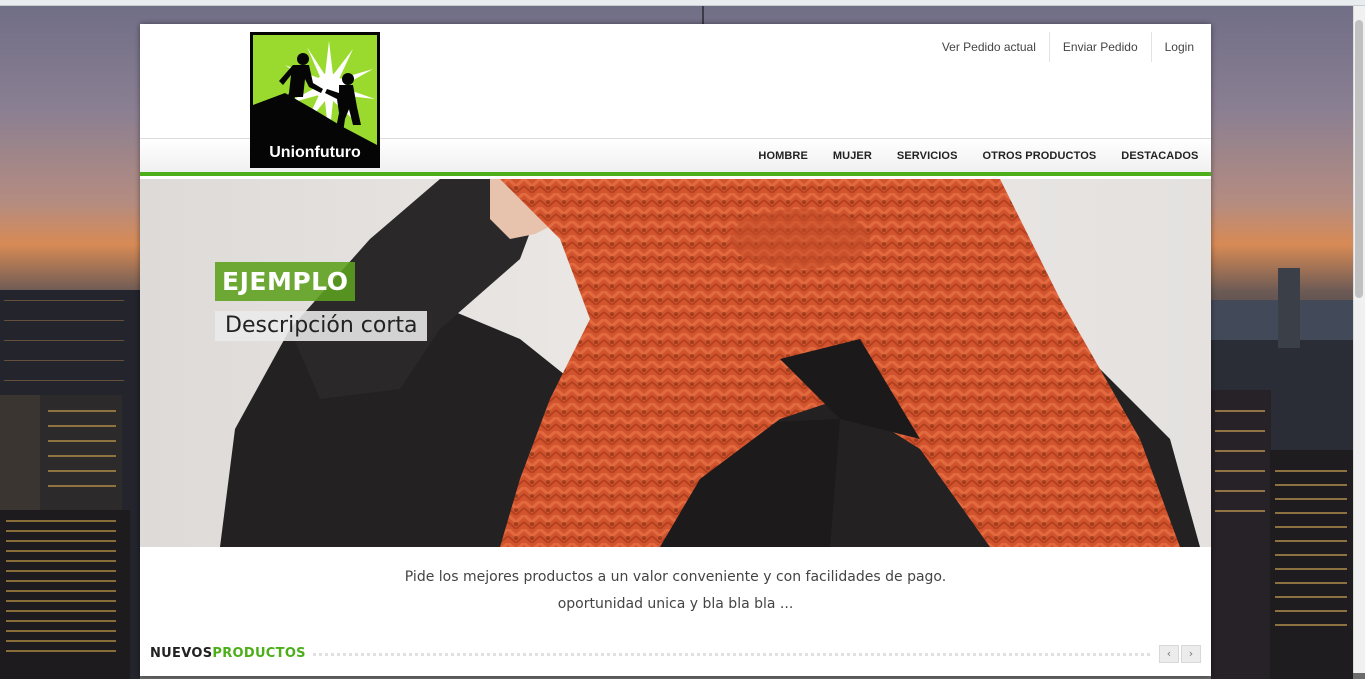 This screenshot has width=1365, height=679. I want to click on nav-item-mujer: MUJER, so click(852, 156).